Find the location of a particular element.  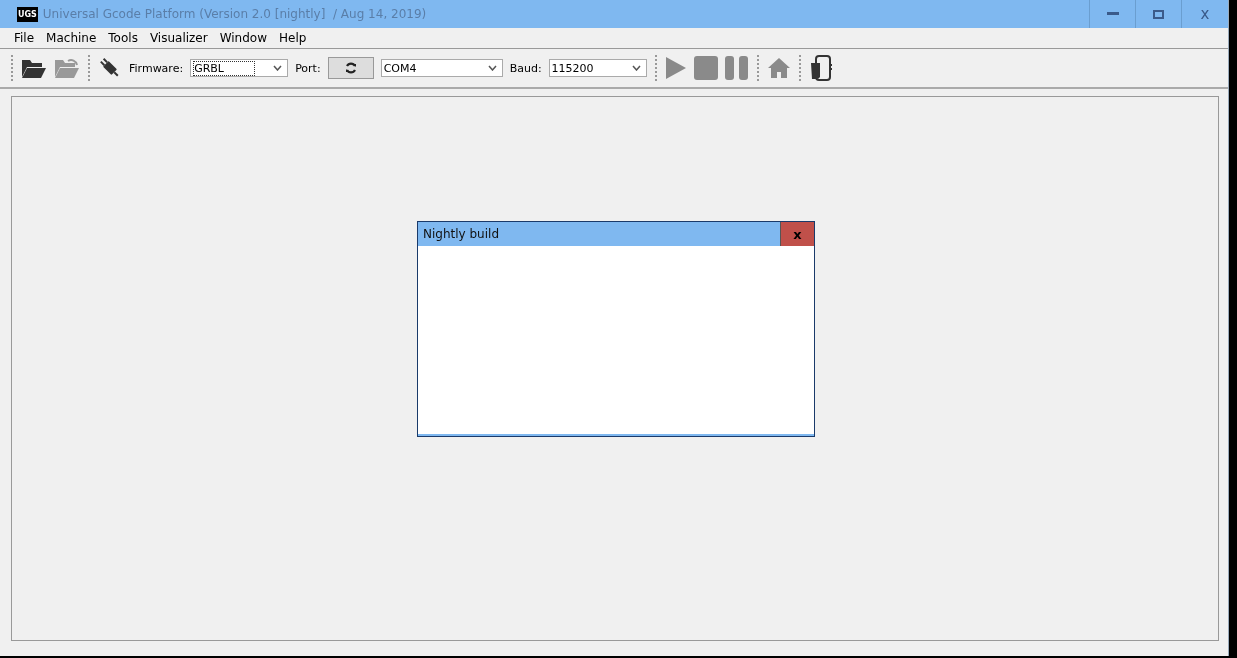

play-icon is located at coordinates (675, 68).